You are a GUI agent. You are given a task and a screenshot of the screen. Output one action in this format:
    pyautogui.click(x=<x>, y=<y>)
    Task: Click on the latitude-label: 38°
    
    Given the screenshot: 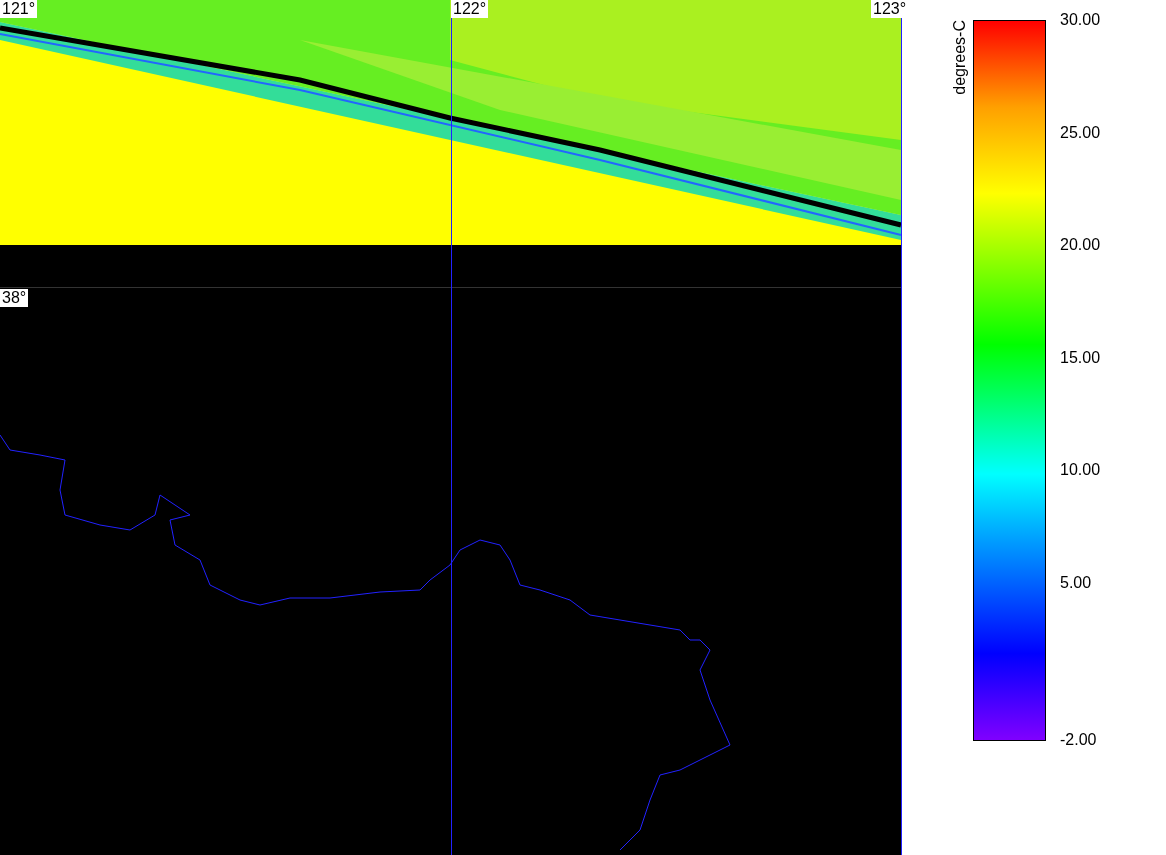 What is the action you would take?
    pyautogui.click(x=14, y=298)
    